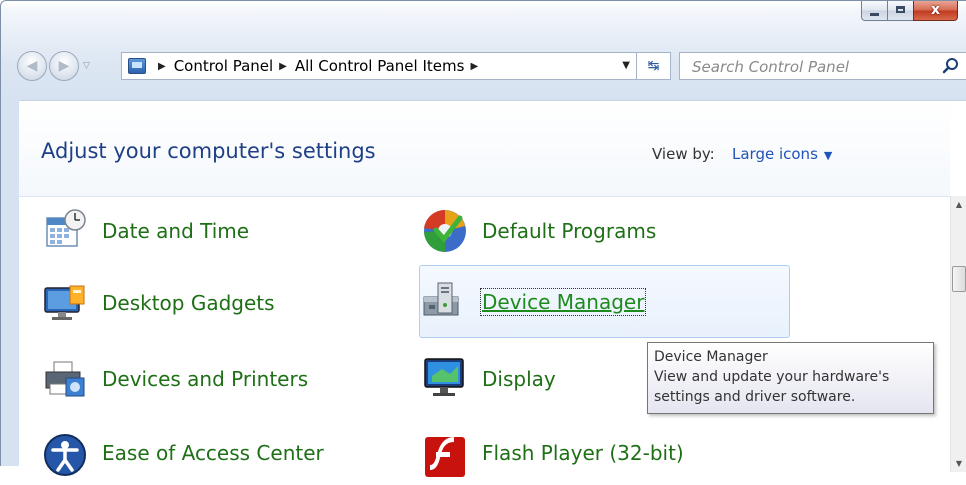 This screenshot has width=966, height=485. I want to click on close-icon: x, so click(935, 10).